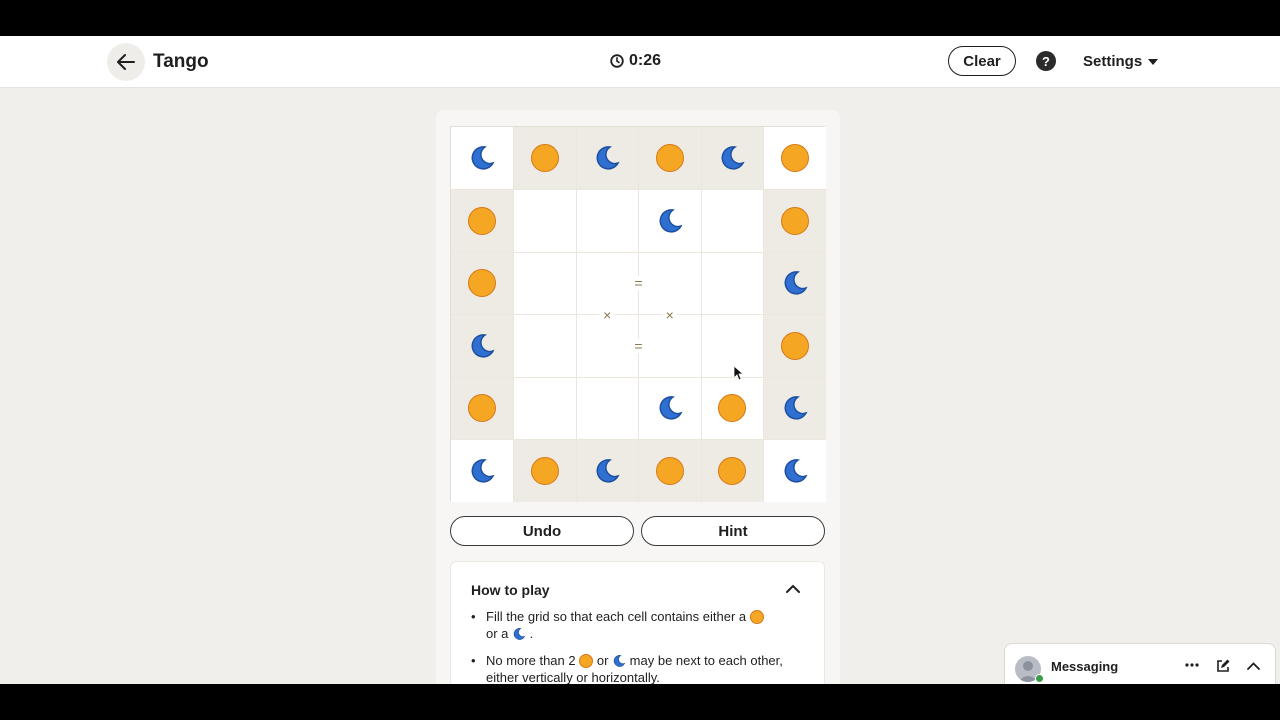 The width and height of the screenshot is (1280, 720). Describe the element at coordinates (542, 531) in the screenshot. I see `undo-button: Undo` at that location.